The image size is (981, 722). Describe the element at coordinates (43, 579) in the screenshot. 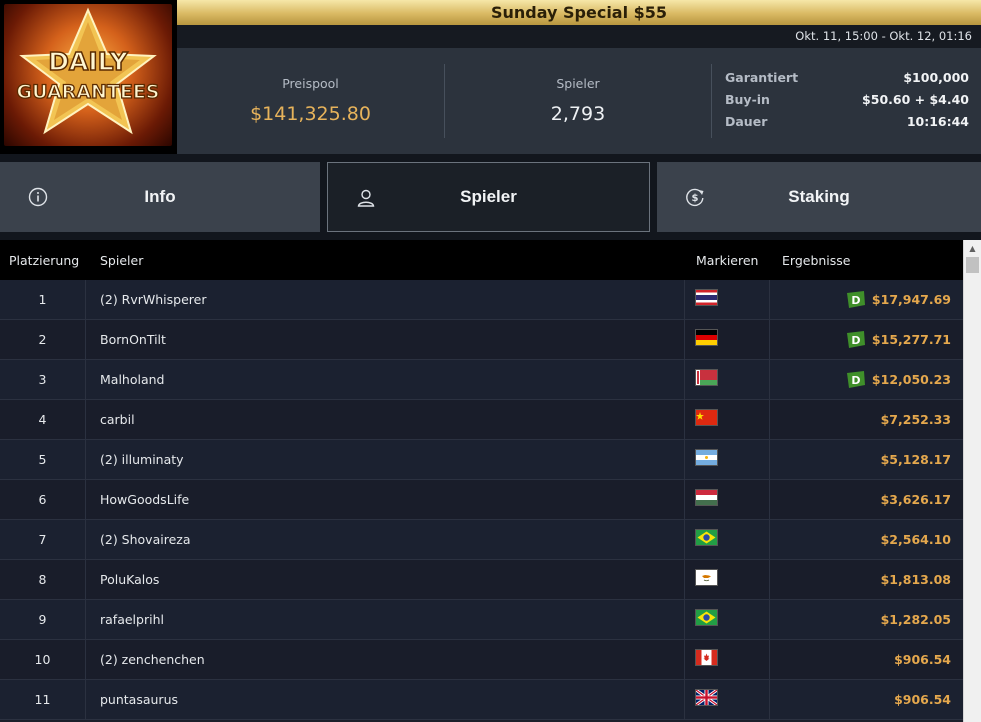

I see `rank-cell: 8` at that location.